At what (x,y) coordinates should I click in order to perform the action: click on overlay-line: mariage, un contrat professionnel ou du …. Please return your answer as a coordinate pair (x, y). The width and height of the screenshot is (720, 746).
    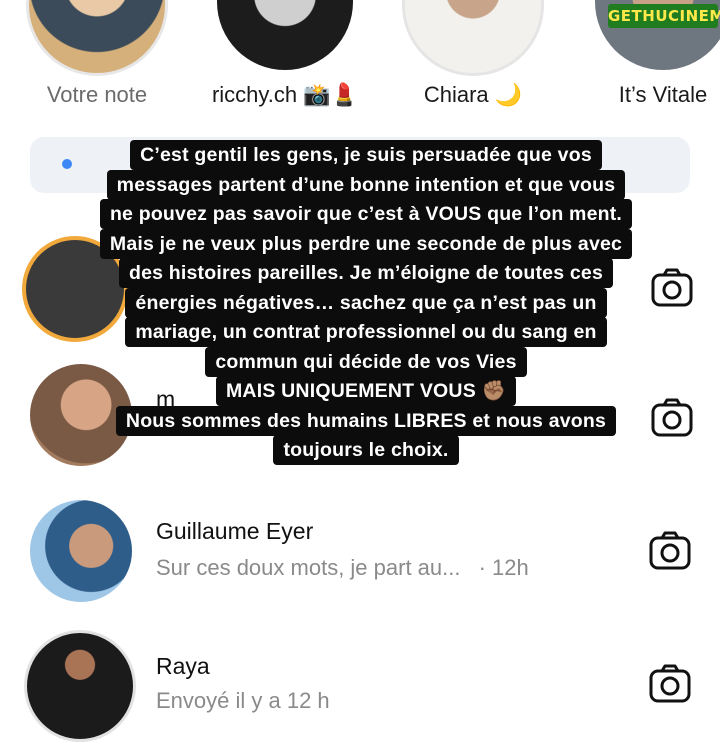
    Looking at the image, I should click on (366, 332).